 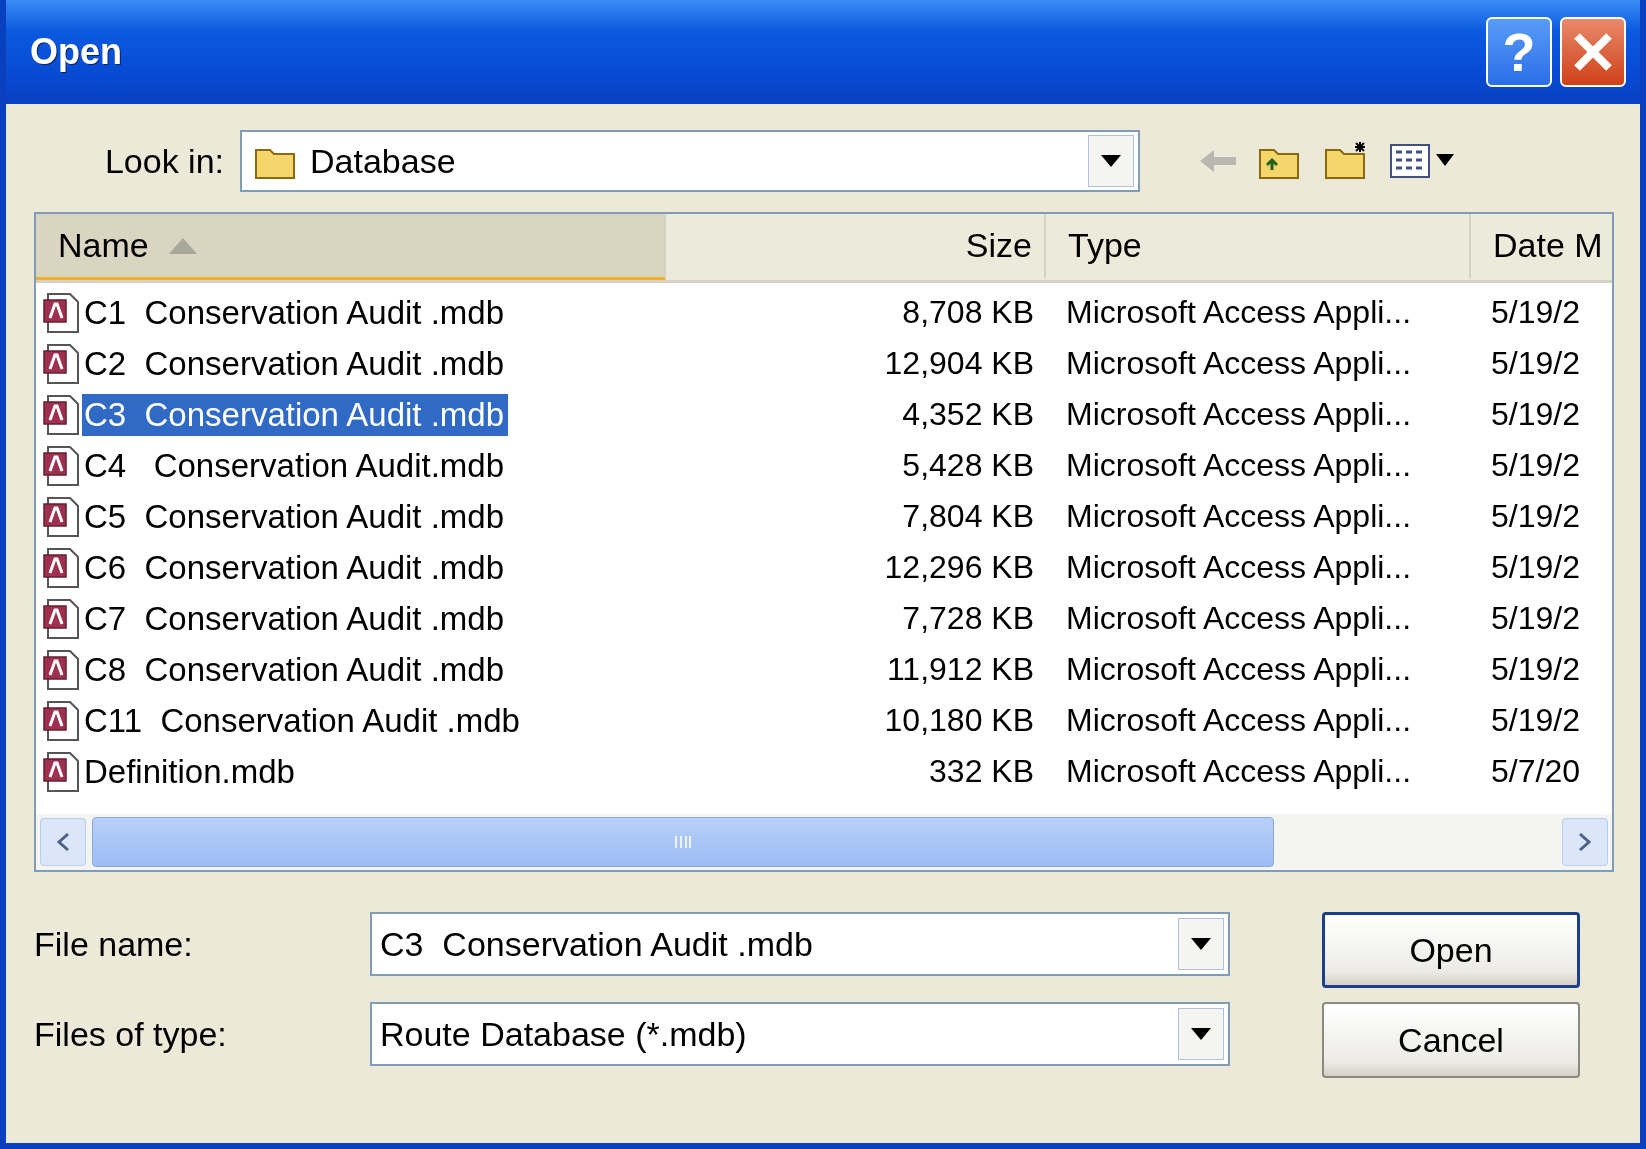 What do you see at coordinates (295, 567) in the screenshot?
I see `file-name: C6 Conservation Audit .mdb` at bounding box center [295, 567].